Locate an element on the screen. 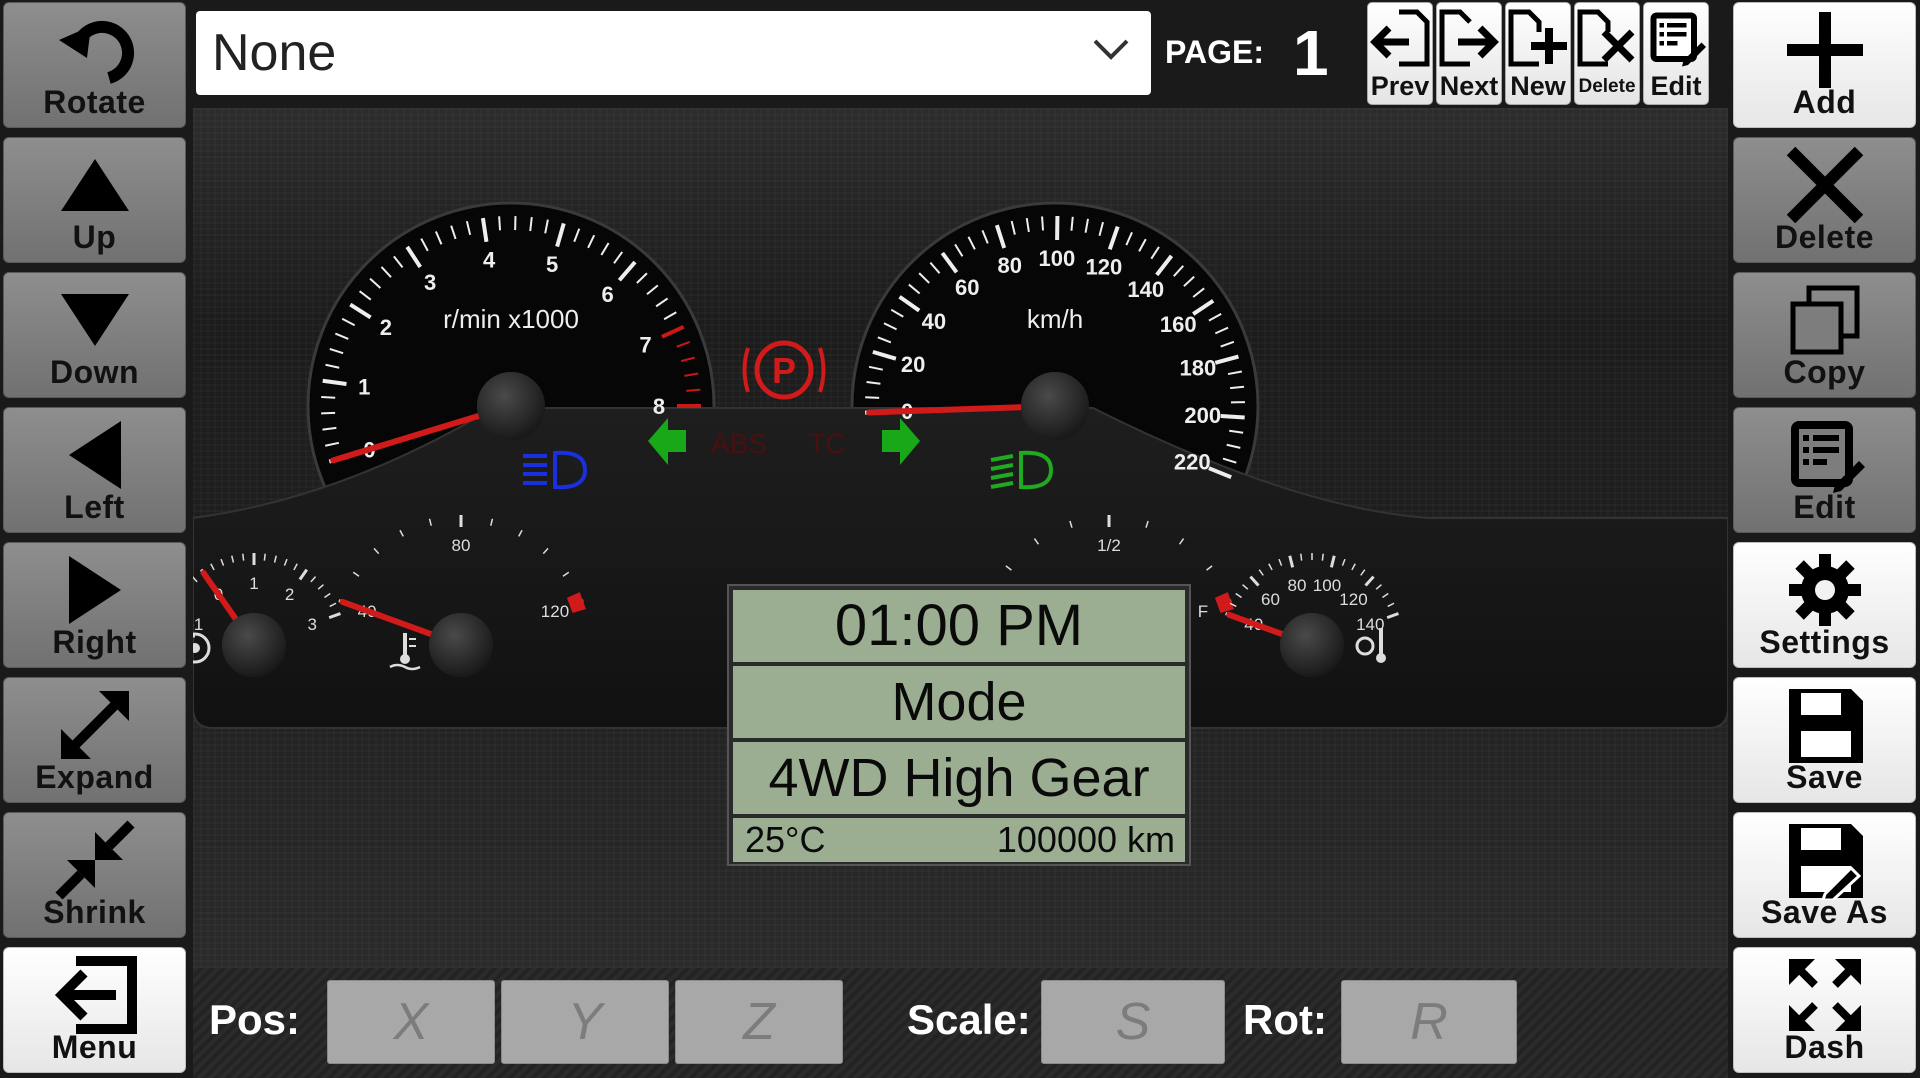 This screenshot has height=1078, width=1920. up-button: Up is located at coordinates (94, 200).